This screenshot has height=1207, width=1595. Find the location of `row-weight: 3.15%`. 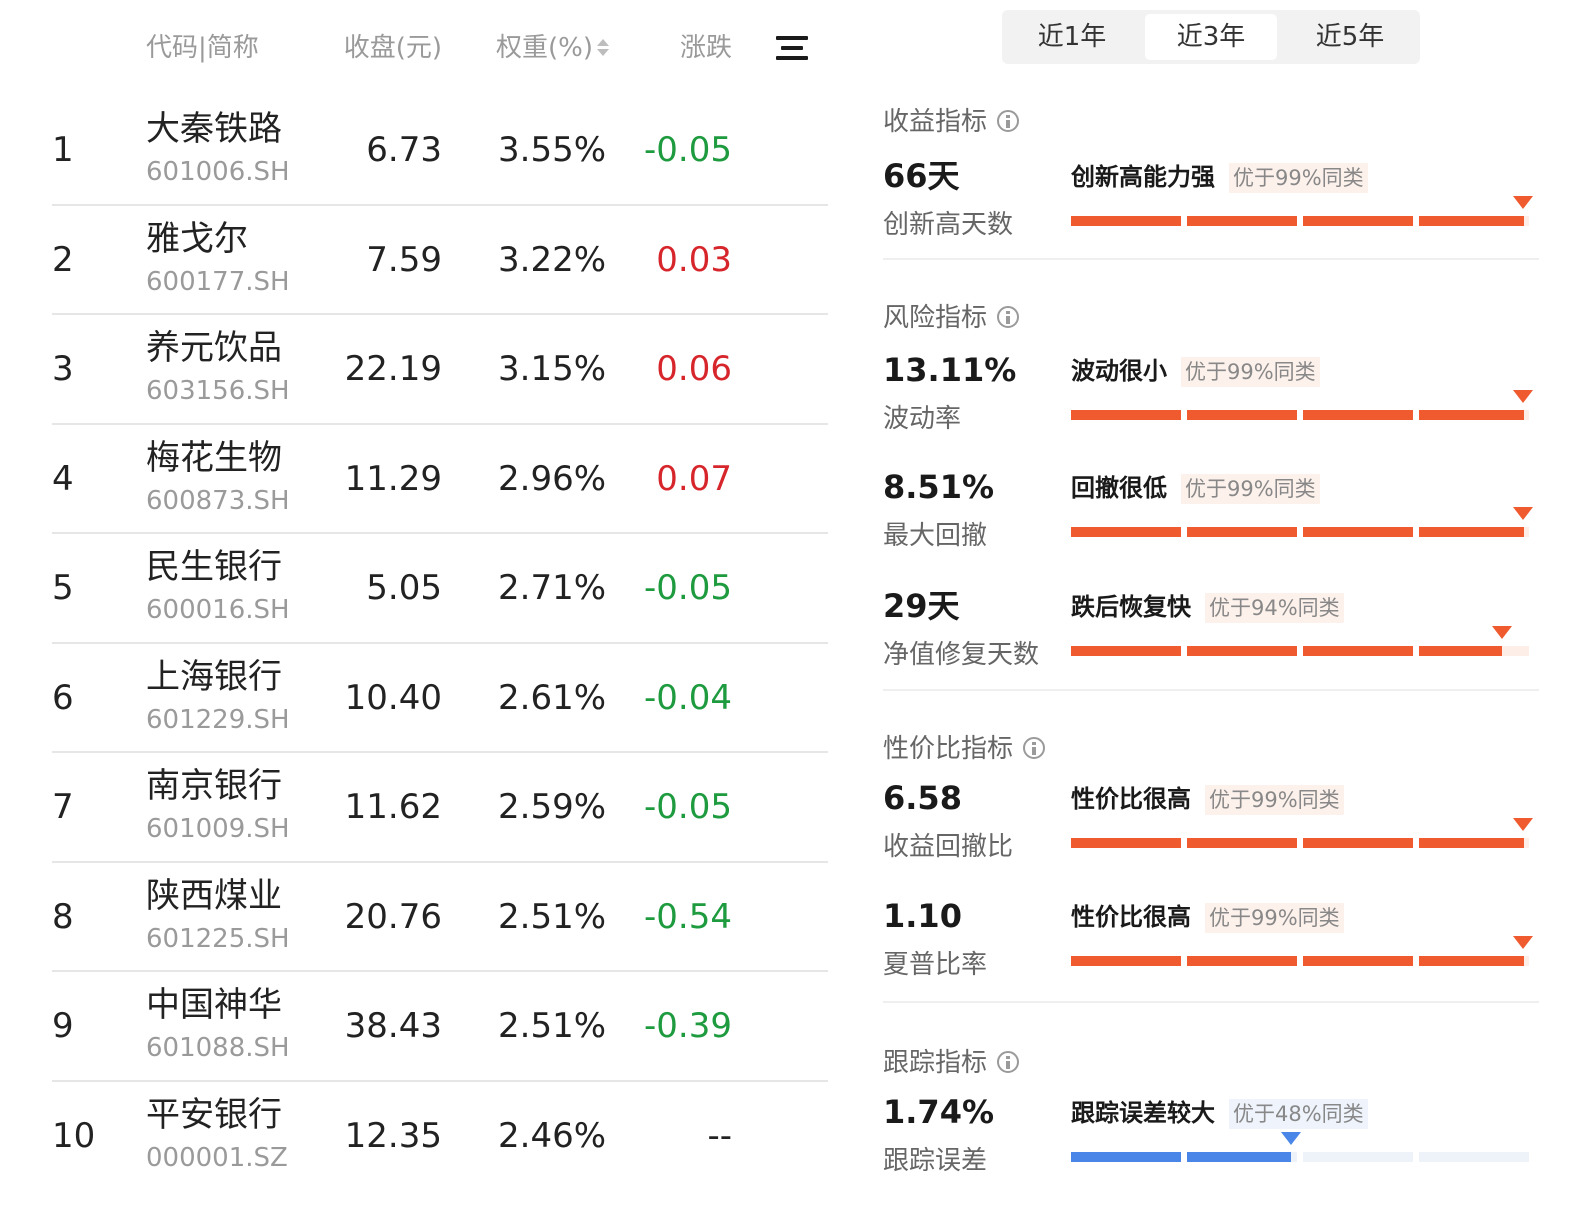

row-weight: 3.15% is located at coordinates (552, 369).